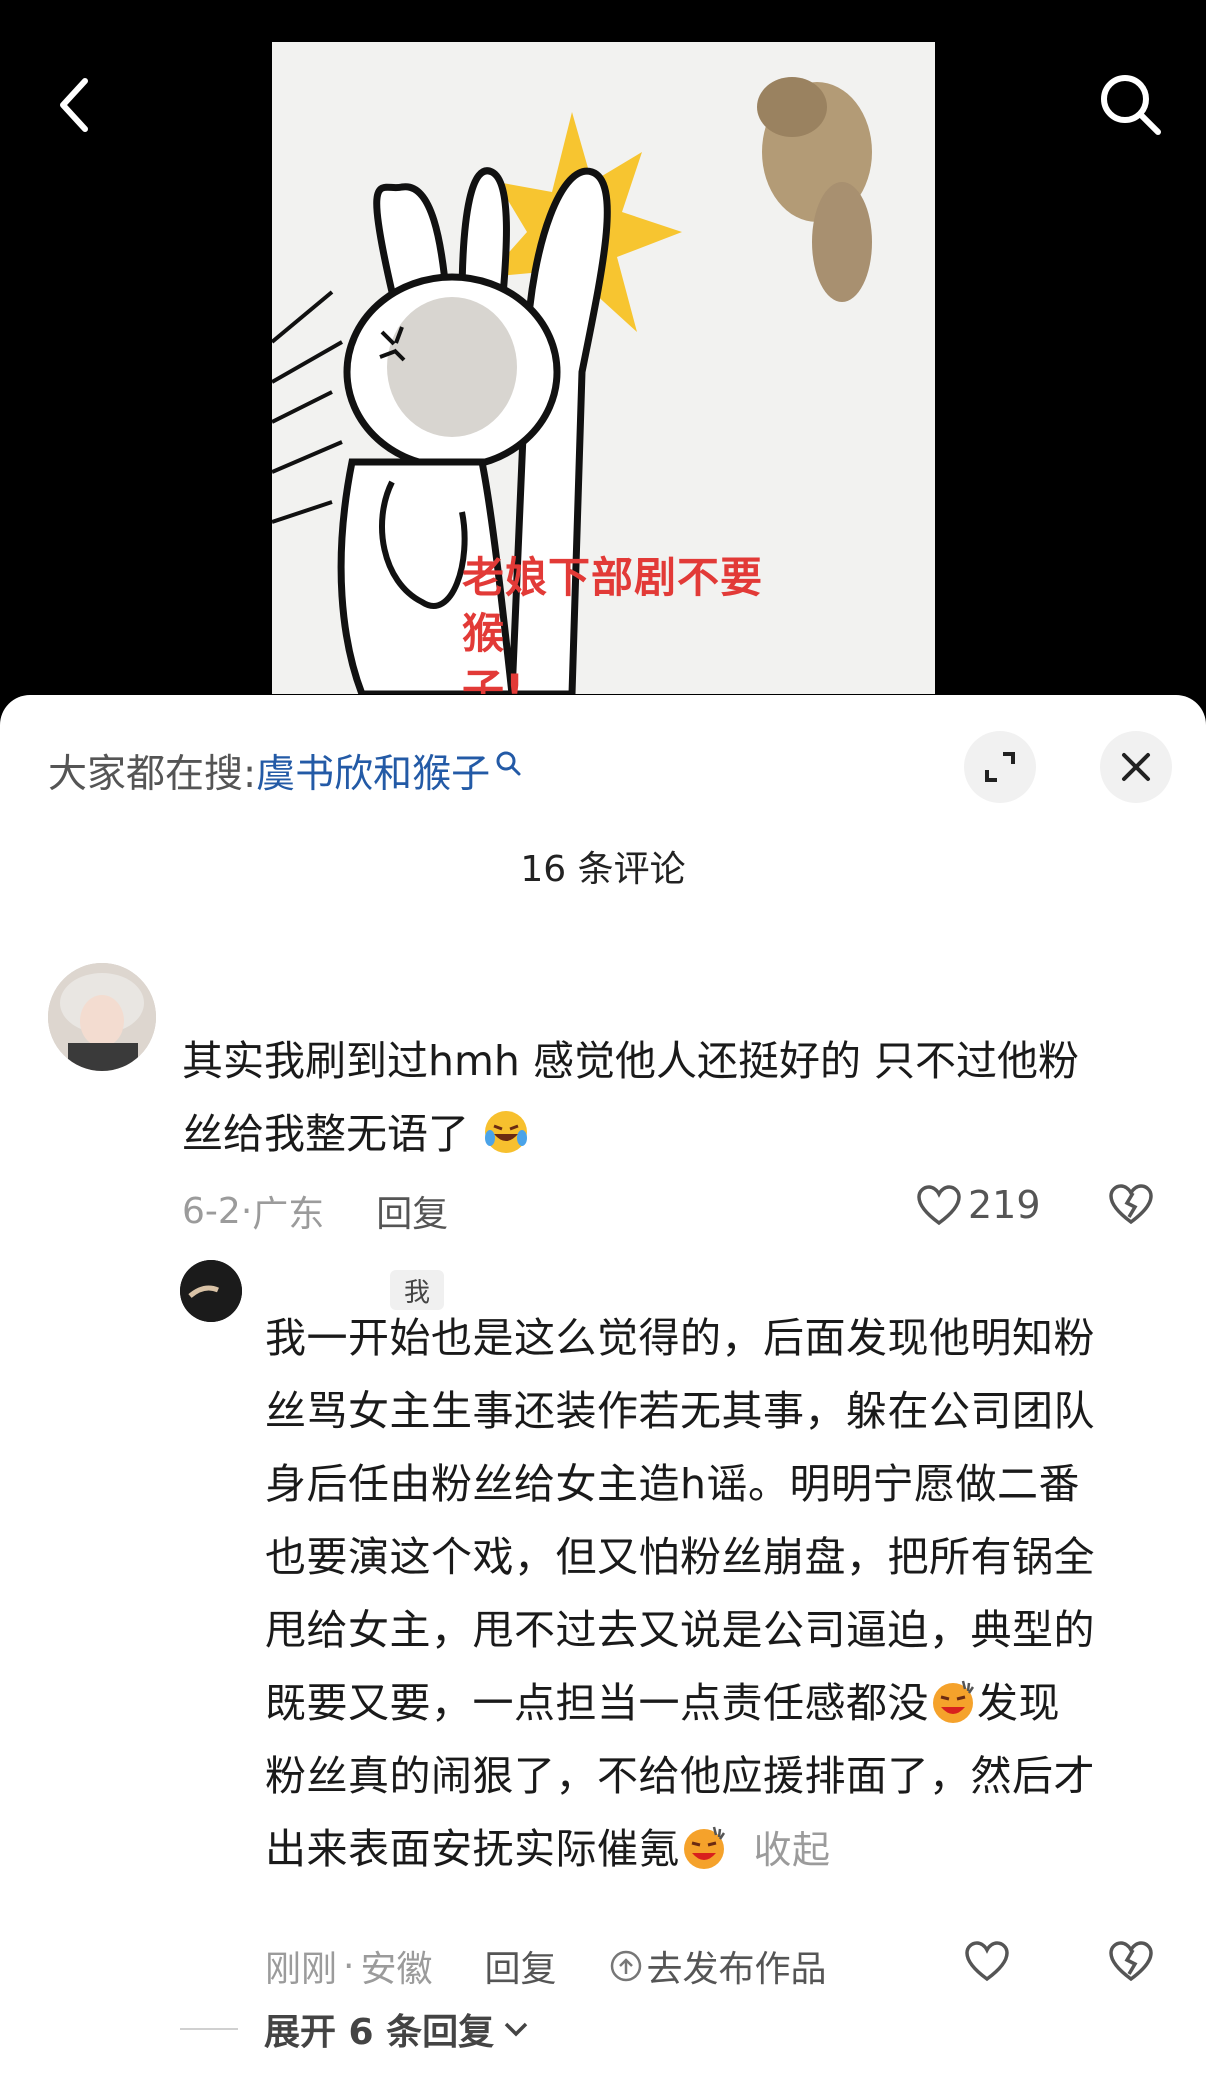 This screenshot has width=1206, height=2083. I want to click on search-icon, so click(1131, 105).